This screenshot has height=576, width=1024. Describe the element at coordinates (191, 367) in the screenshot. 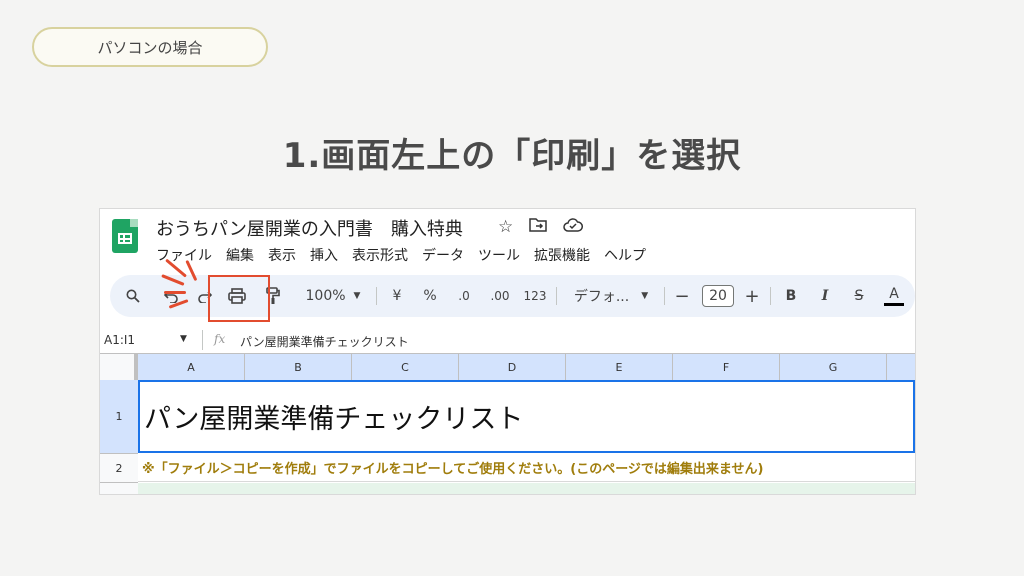

I see `column-header-a: A` at that location.